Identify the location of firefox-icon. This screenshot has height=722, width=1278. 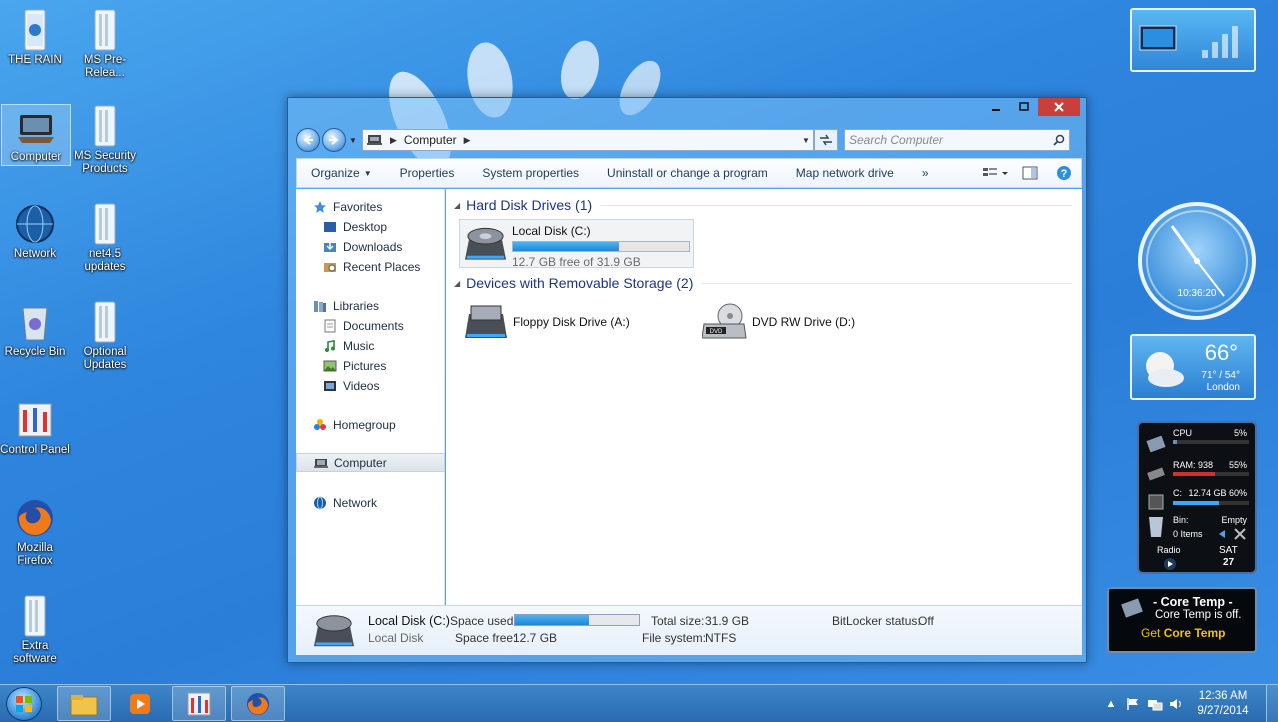
(35, 518).